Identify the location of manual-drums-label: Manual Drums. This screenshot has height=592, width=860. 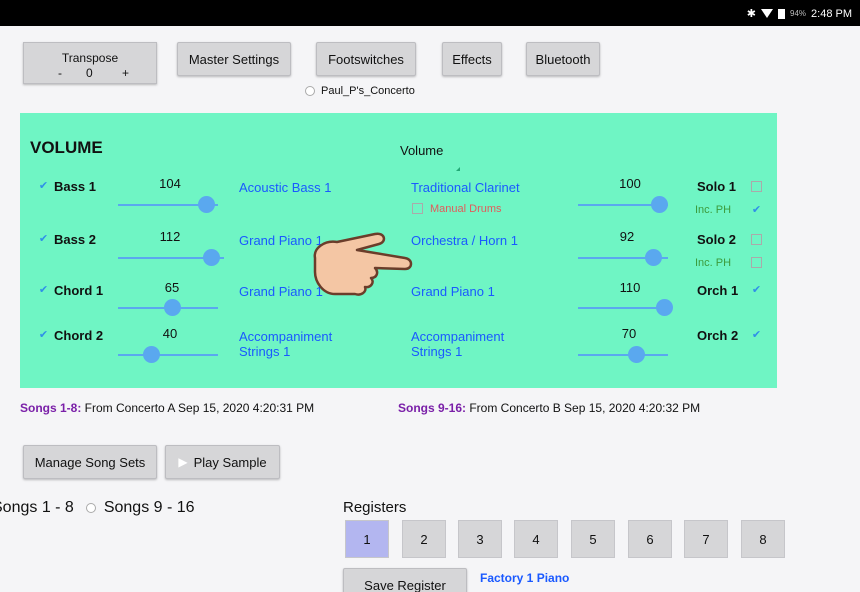
(466, 209).